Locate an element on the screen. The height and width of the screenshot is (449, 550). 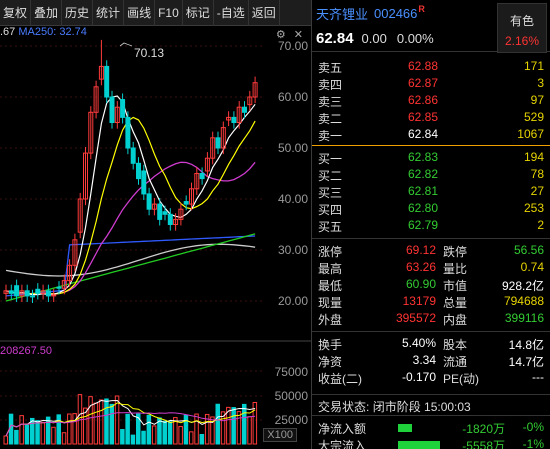
stat-row: 外盘 395572 内盘 399116 is located at coordinates (431, 319).